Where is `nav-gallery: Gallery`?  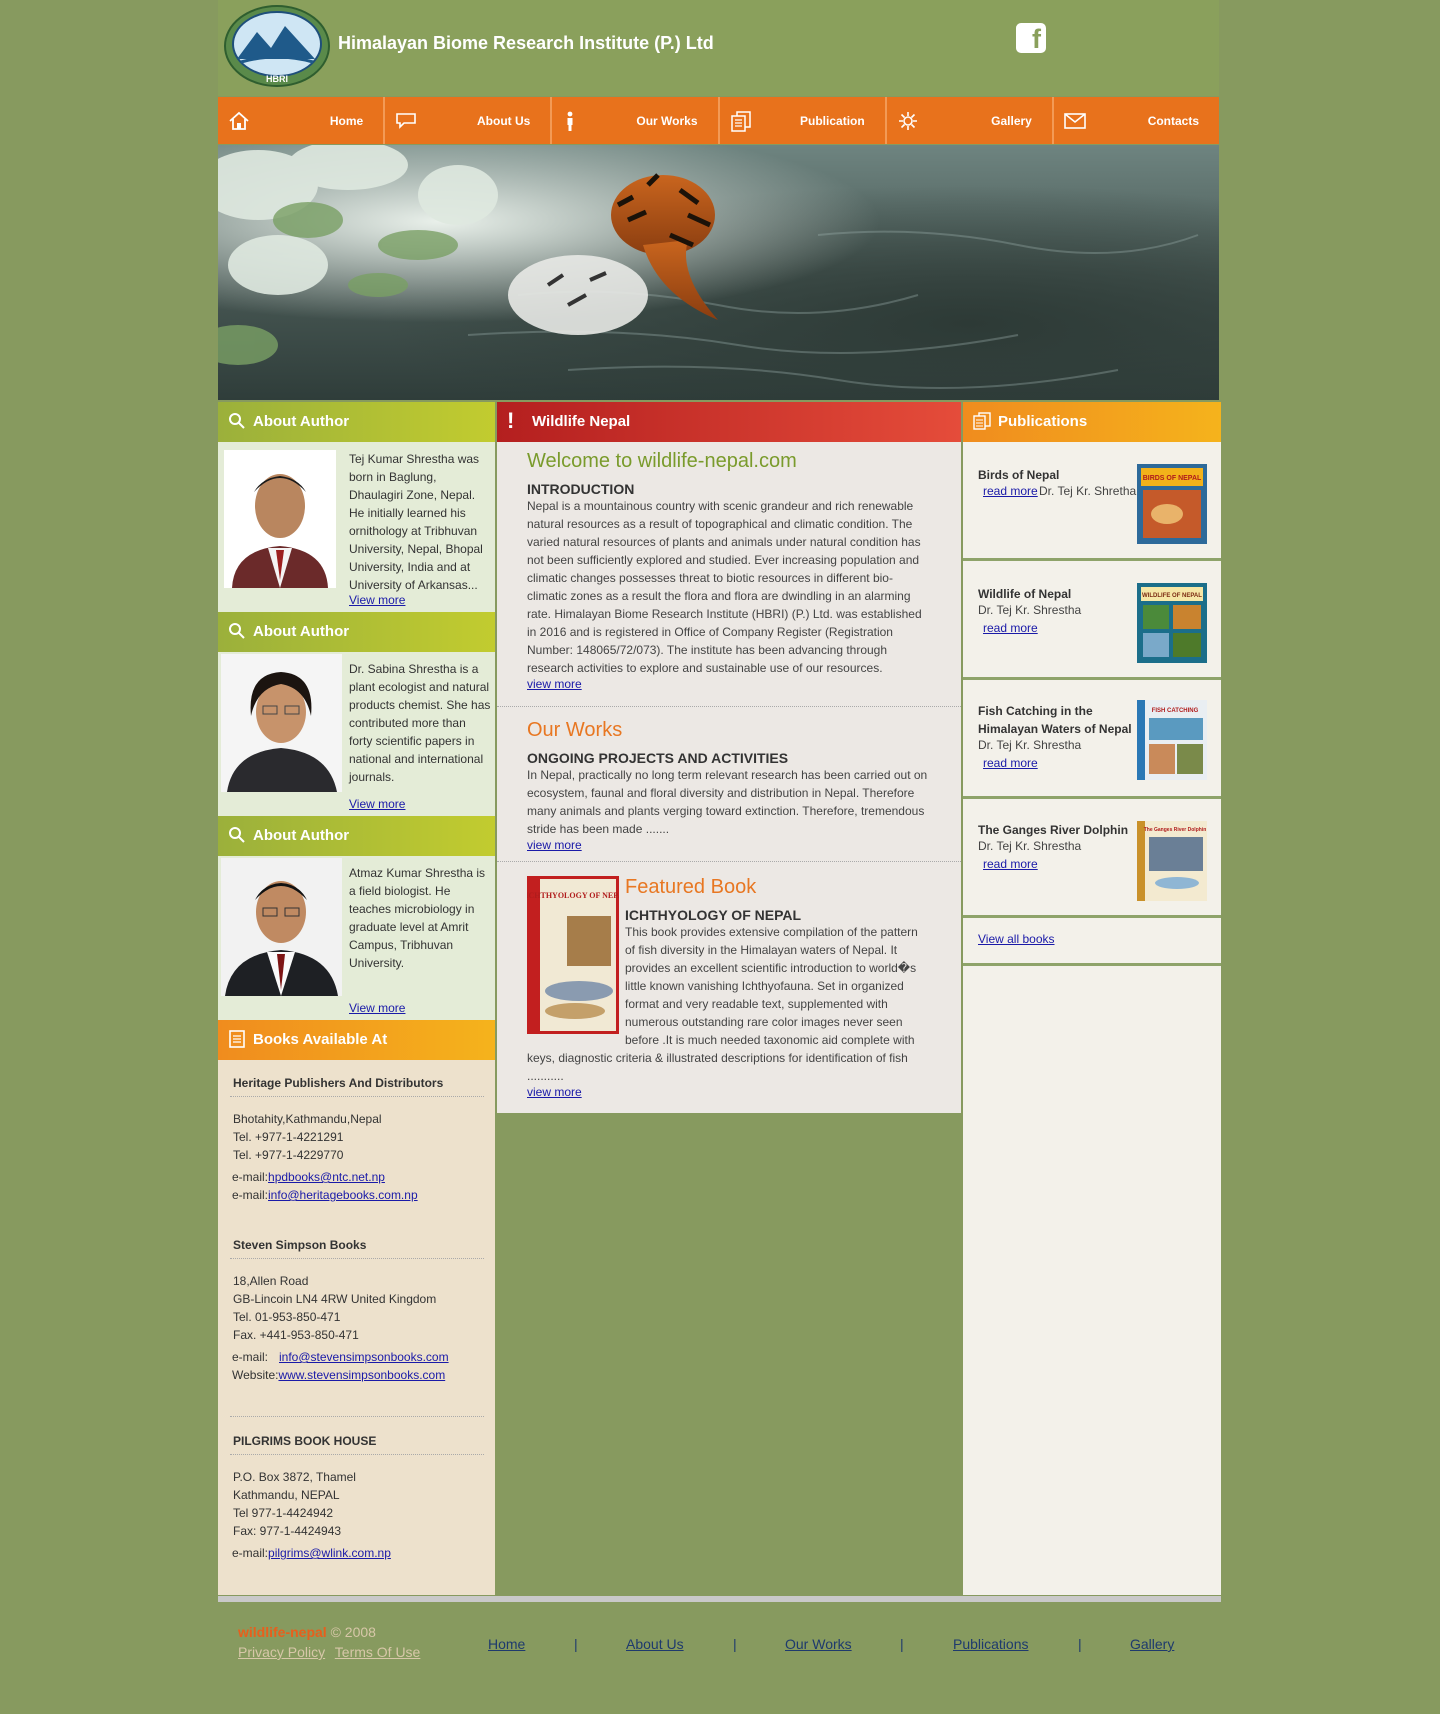 nav-gallery: Gallery is located at coordinates (970, 120).